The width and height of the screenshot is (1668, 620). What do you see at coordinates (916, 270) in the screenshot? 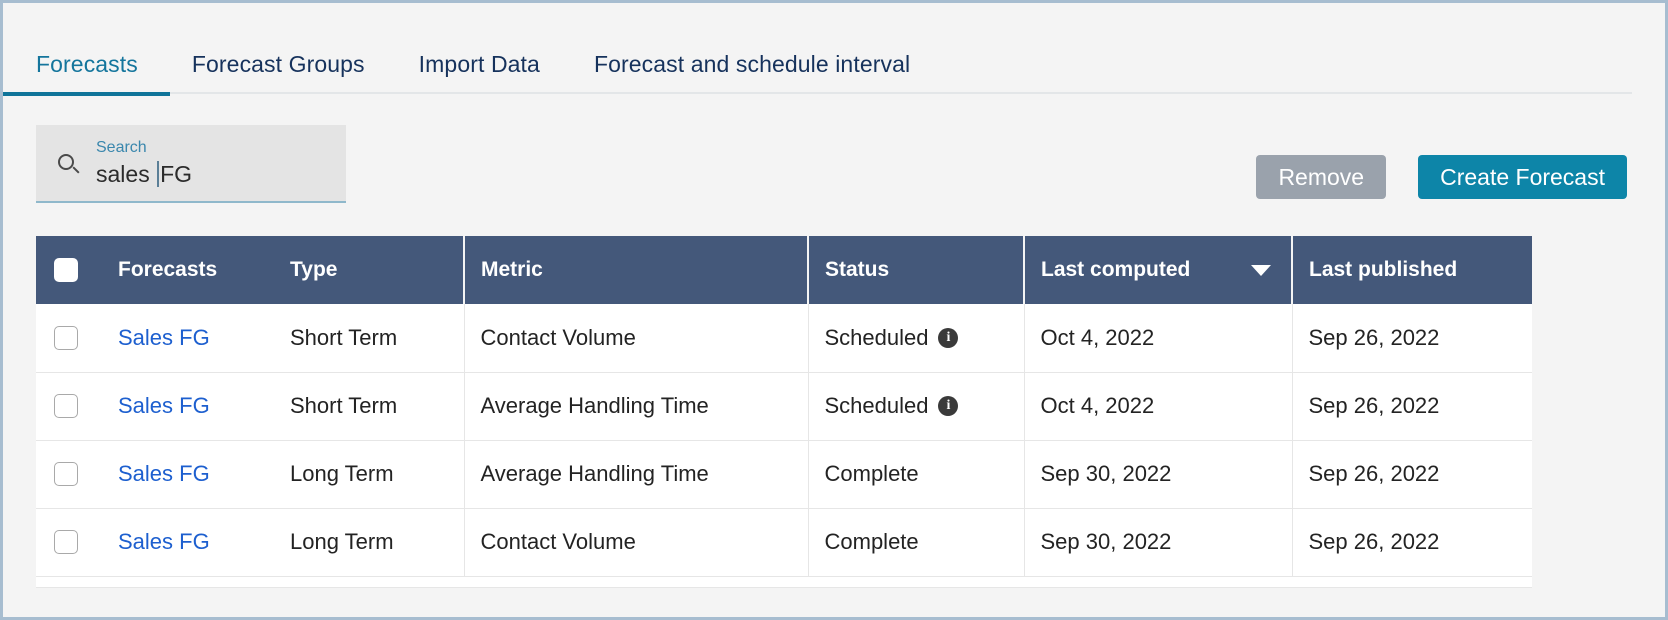
I see `column-header-status: Status` at bounding box center [916, 270].